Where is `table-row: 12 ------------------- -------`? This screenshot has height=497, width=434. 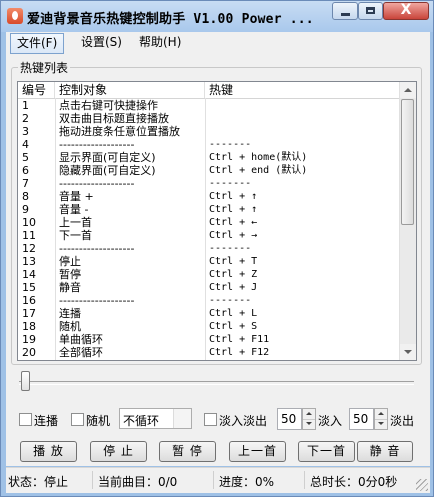
table-row: 12 ------------------- ------- is located at coordinates (209, 248).